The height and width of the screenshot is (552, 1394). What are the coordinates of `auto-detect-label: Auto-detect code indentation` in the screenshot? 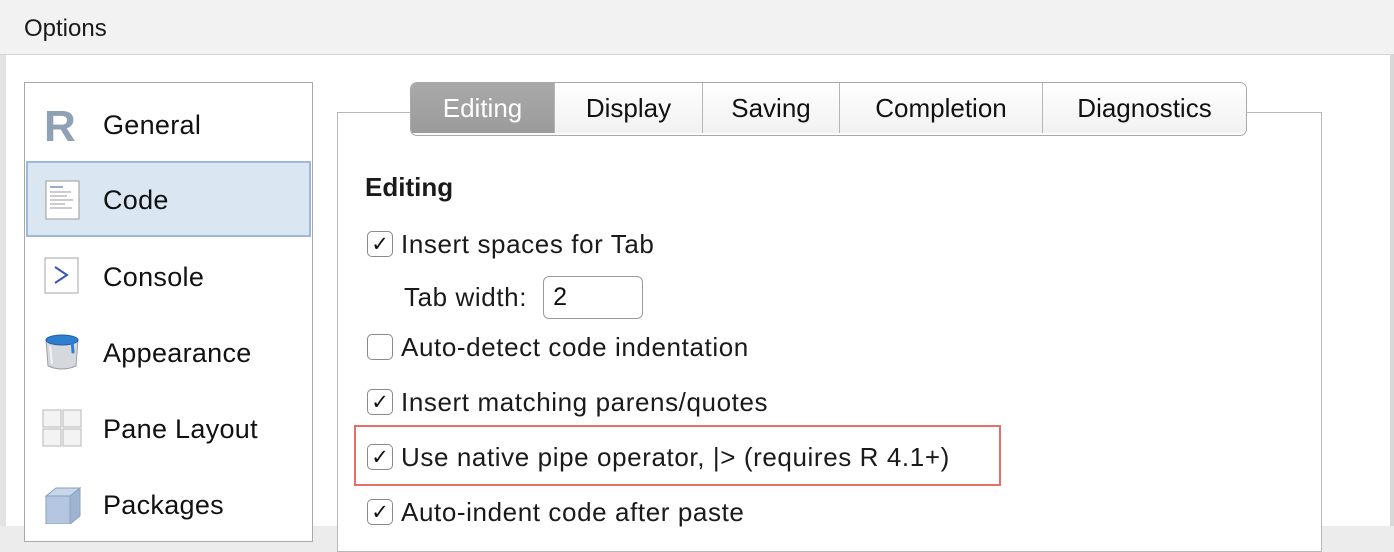 It's located at (575, 346).